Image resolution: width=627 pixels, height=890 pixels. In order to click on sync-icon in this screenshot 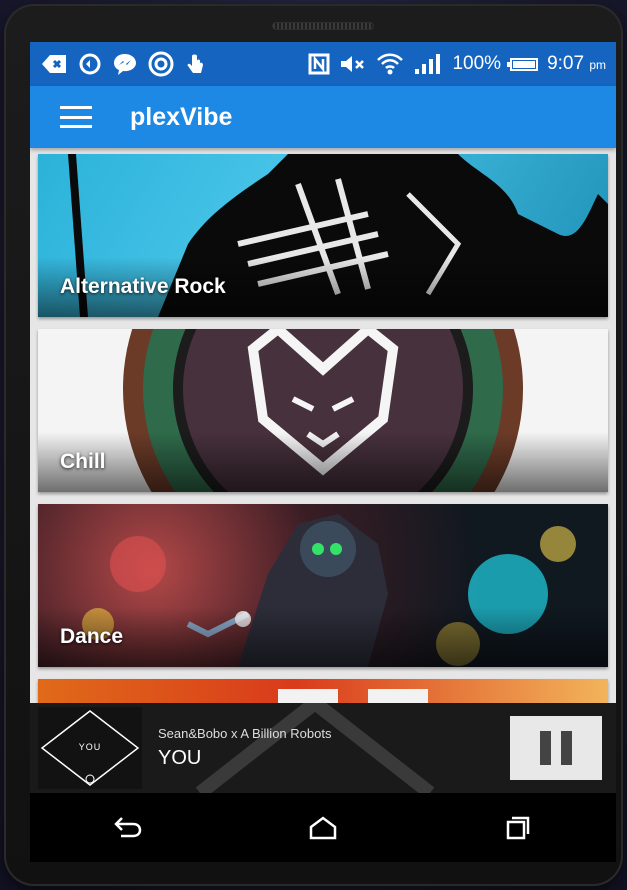, I will do `click(90, 64)`.